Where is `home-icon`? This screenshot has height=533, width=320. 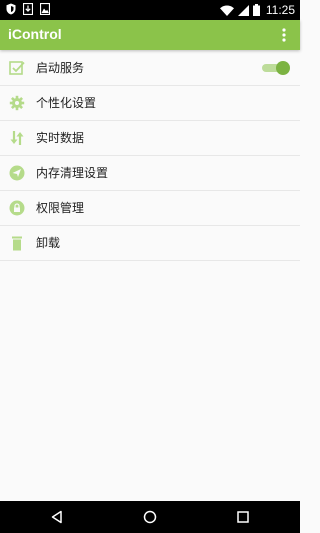
home-icon is located at coordinates (150, 517).